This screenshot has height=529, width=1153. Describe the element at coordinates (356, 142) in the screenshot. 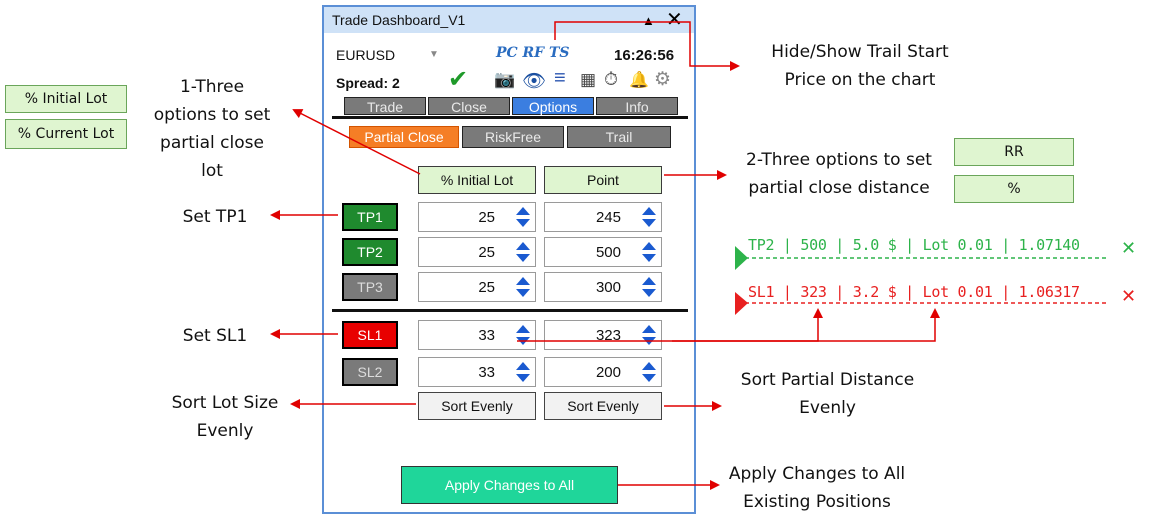

I see `arrow-partial-lot` at that location.